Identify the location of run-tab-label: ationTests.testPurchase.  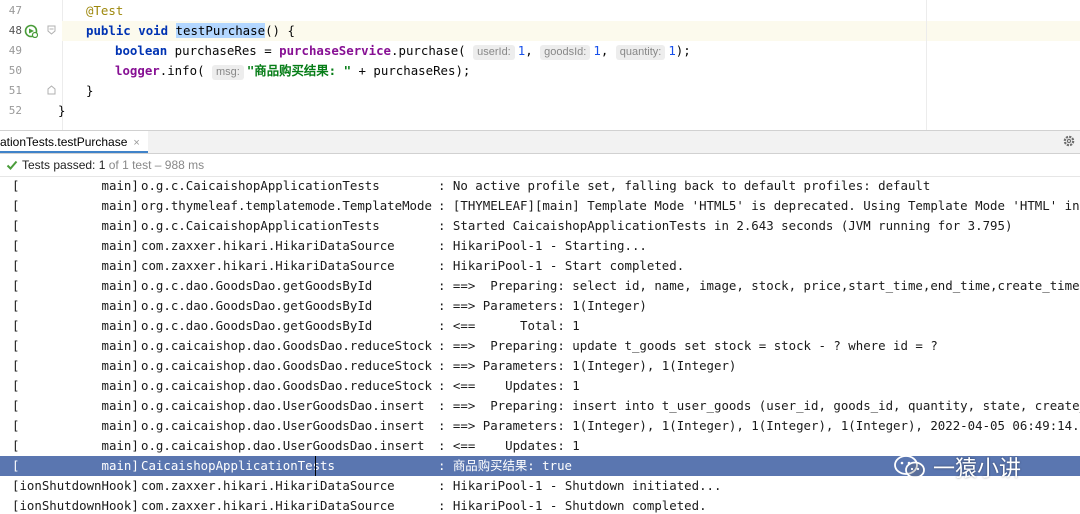
(64, 142).